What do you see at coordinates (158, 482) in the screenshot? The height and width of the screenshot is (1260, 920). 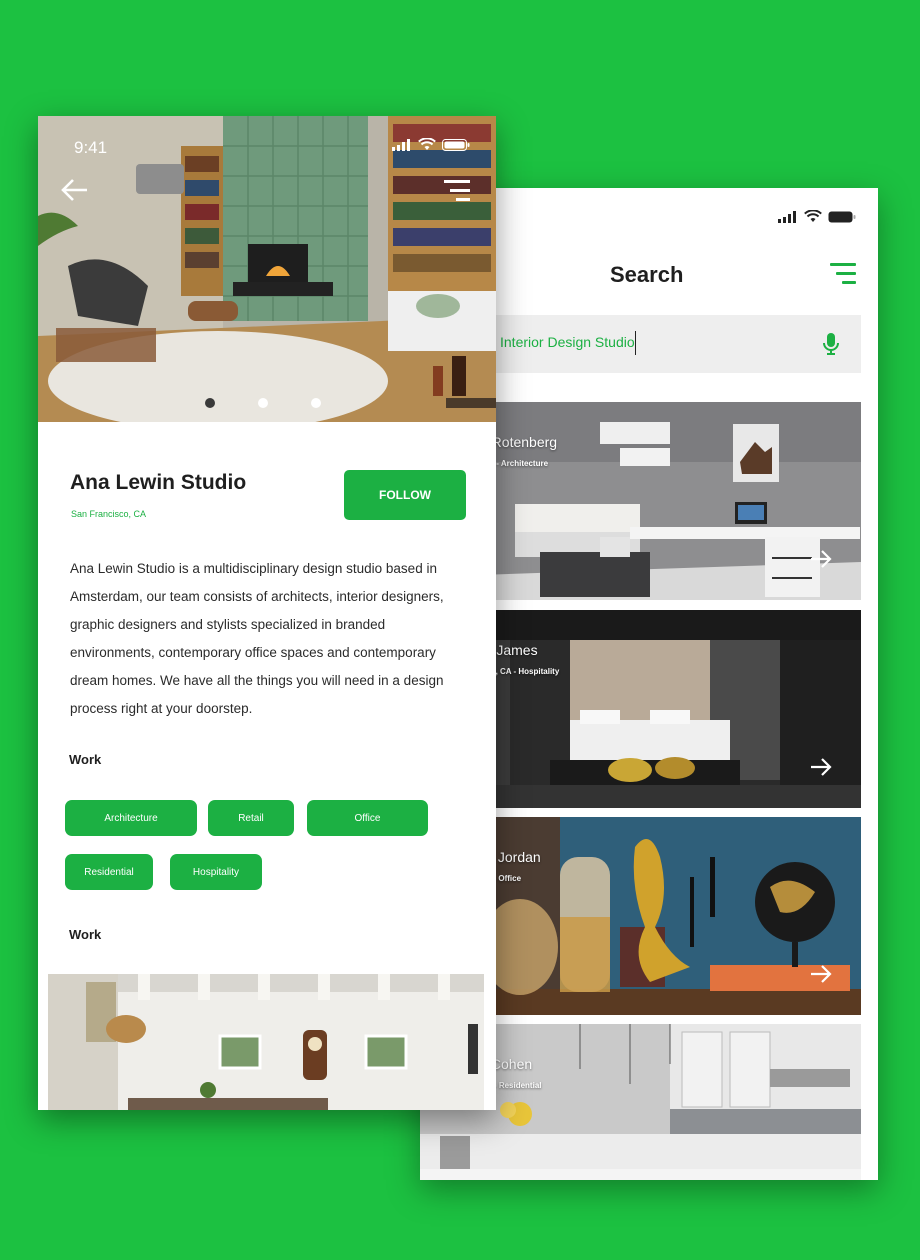 I see `studio-name: Ana Lewin Studio` at bounding box center [158, 482].